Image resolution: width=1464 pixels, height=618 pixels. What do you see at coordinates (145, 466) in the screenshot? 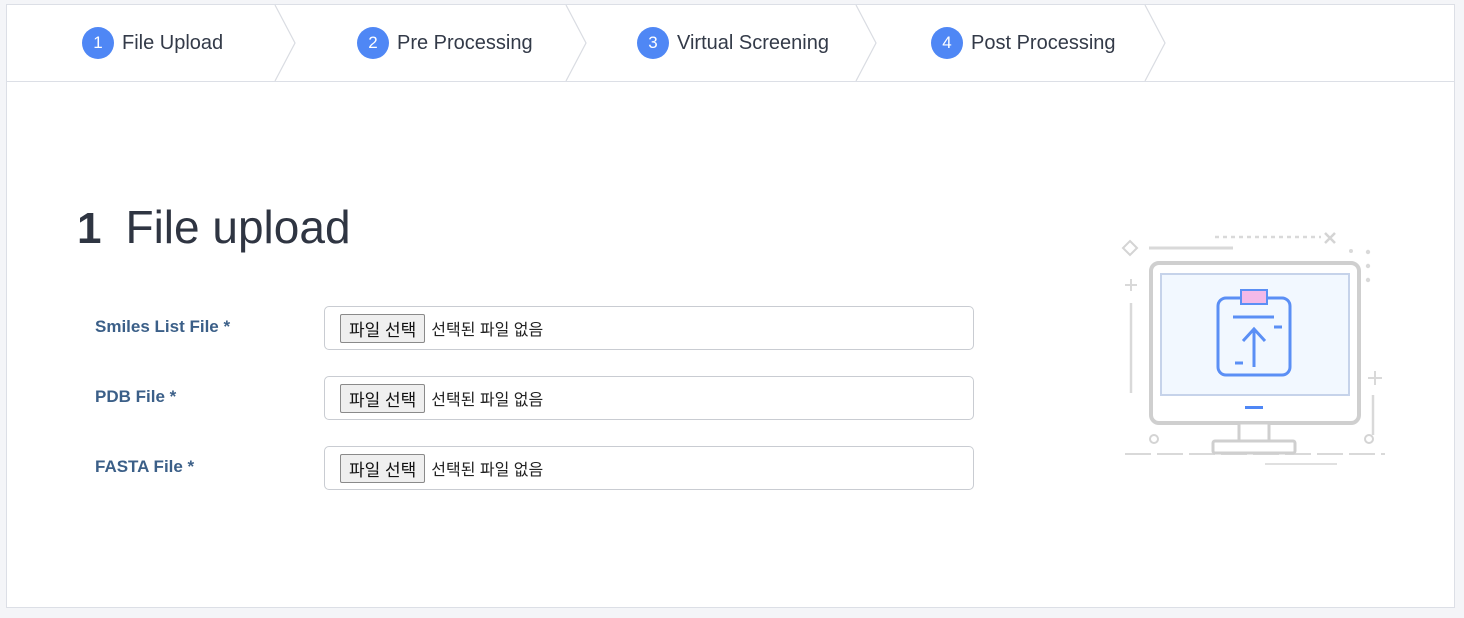
I see `fasta-file-label: FASTA File *` at bounding box center [145, 466].